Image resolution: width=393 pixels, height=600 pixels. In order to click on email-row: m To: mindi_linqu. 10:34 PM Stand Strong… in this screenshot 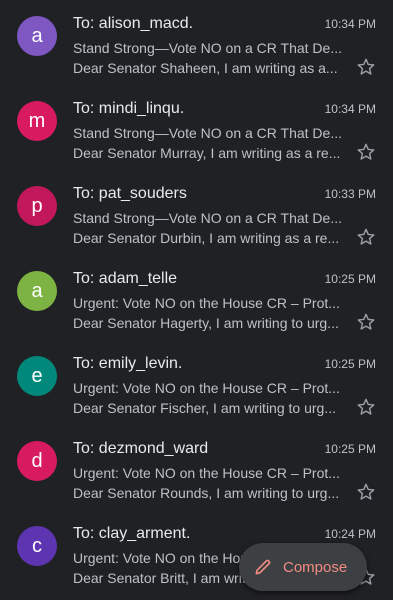, I will do `click(196, 127)`.